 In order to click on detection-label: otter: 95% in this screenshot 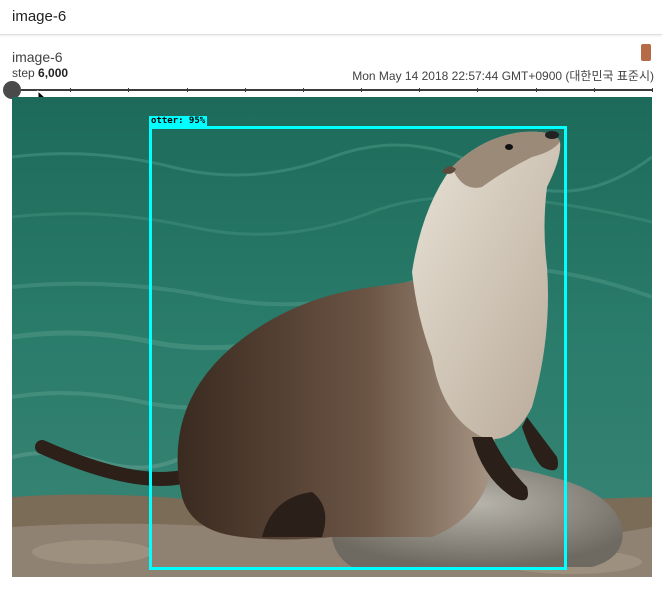, I will do `click(178, 121)`.